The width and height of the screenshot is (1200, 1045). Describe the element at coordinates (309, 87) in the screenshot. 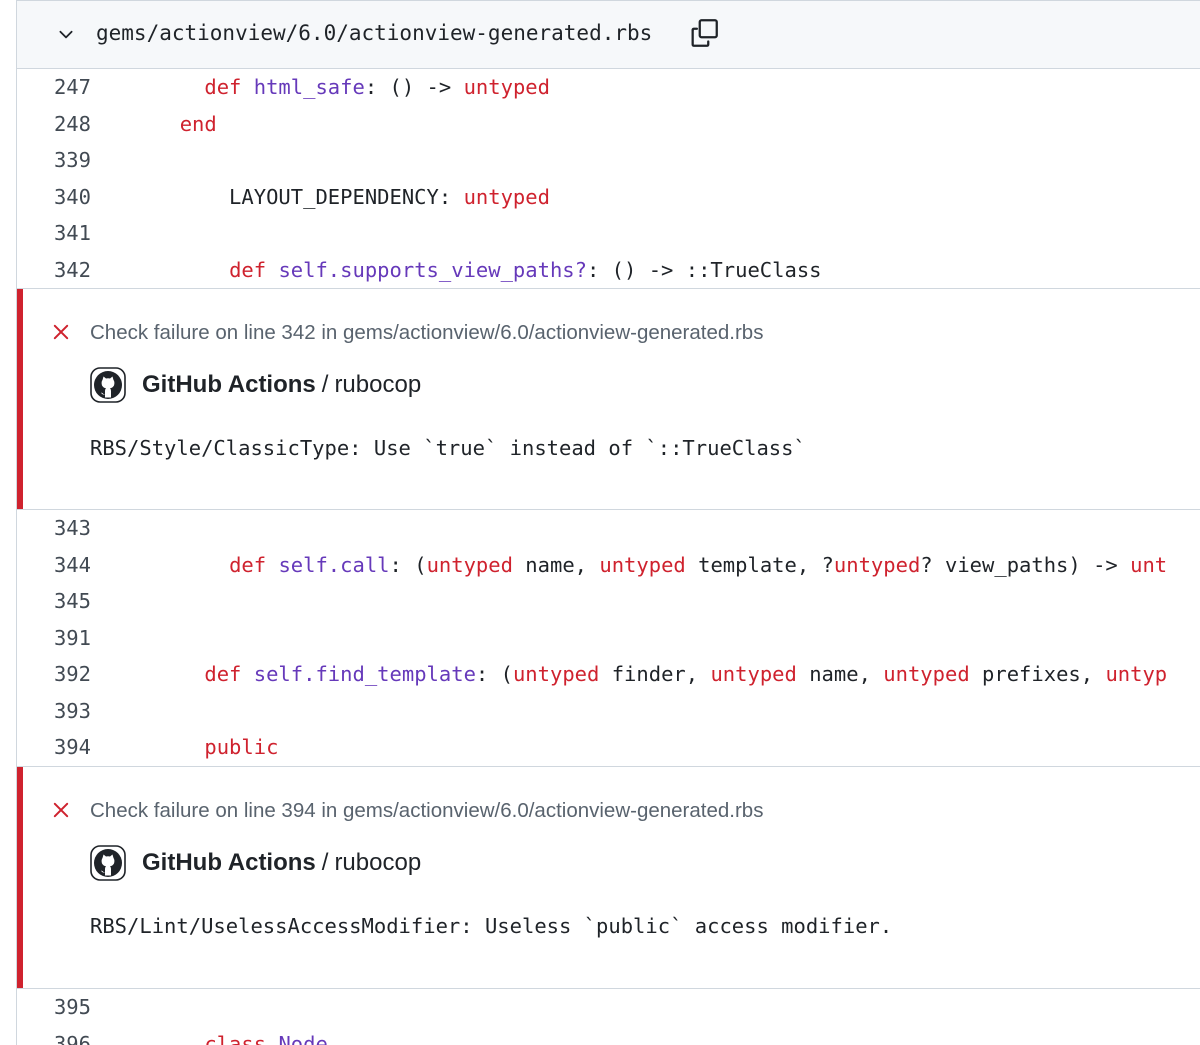

I see `code-token: html_safe` at that location.